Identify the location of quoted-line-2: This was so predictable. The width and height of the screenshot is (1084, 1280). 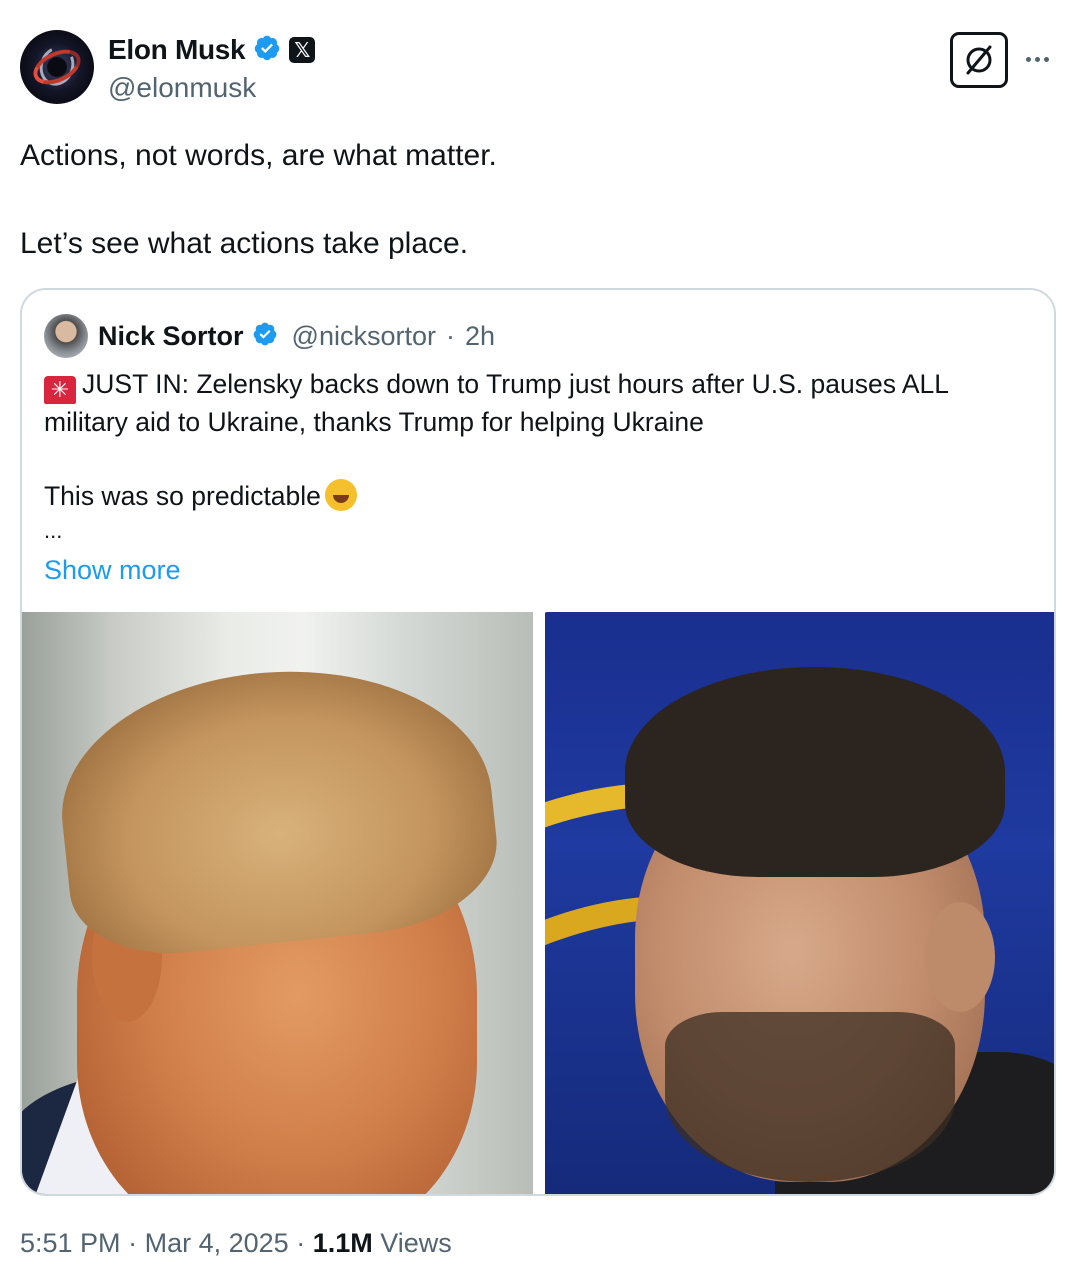
(182, 496).